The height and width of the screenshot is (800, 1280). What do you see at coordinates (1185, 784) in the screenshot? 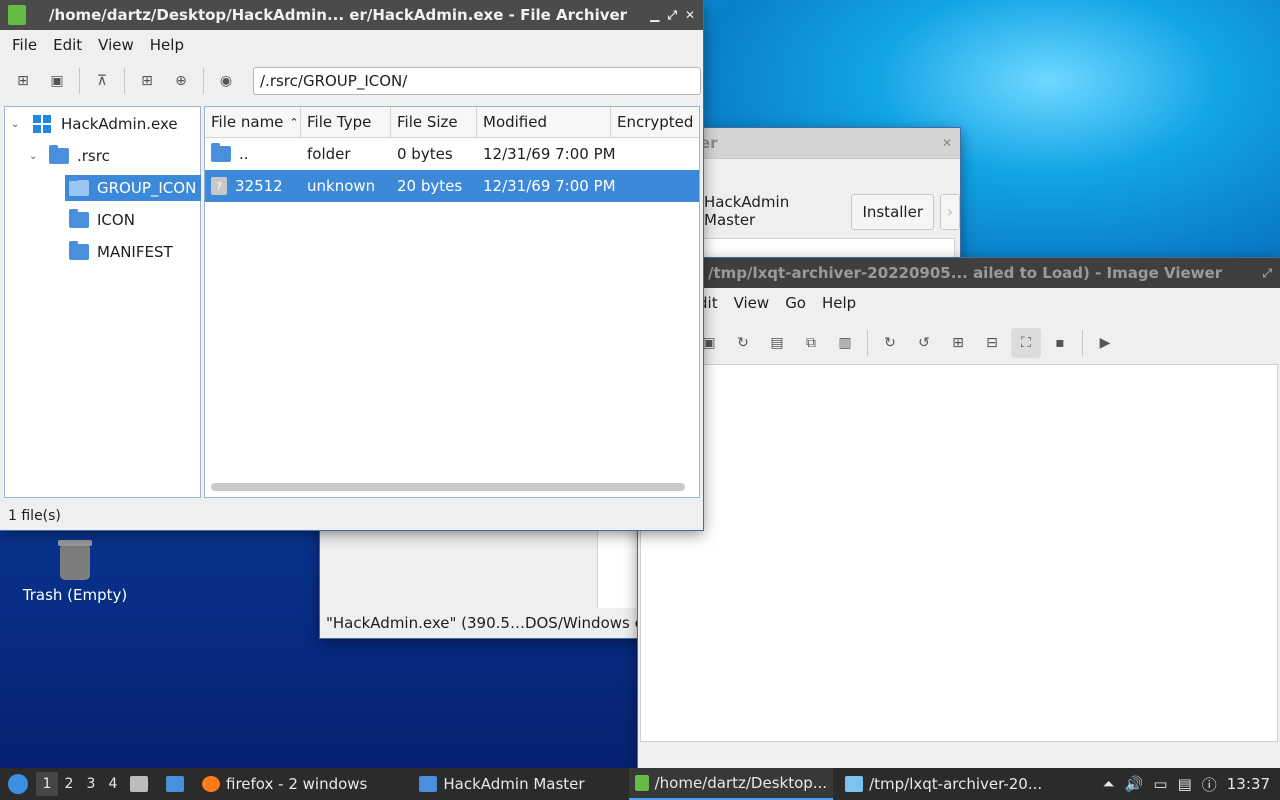
I see `clipboard-icon: ▤` at bounding box center [1185, 784].